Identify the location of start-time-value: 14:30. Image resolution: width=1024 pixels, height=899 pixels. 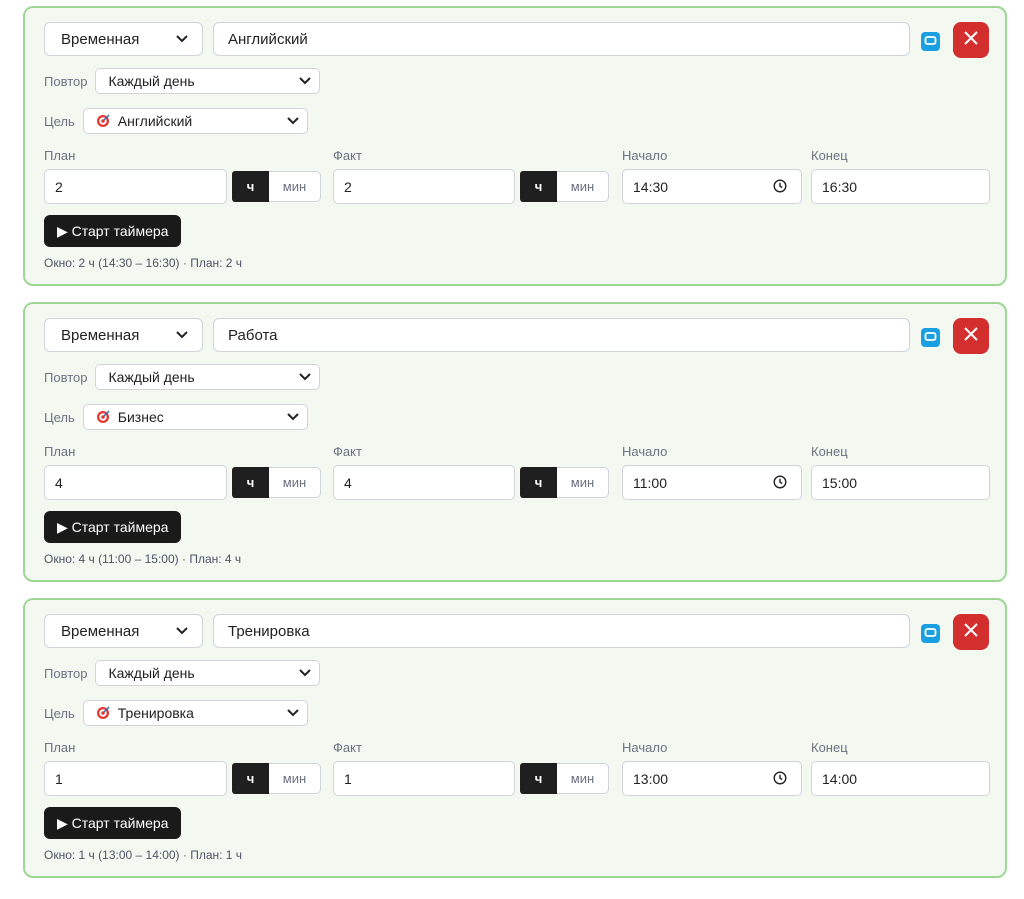
(651, 186).